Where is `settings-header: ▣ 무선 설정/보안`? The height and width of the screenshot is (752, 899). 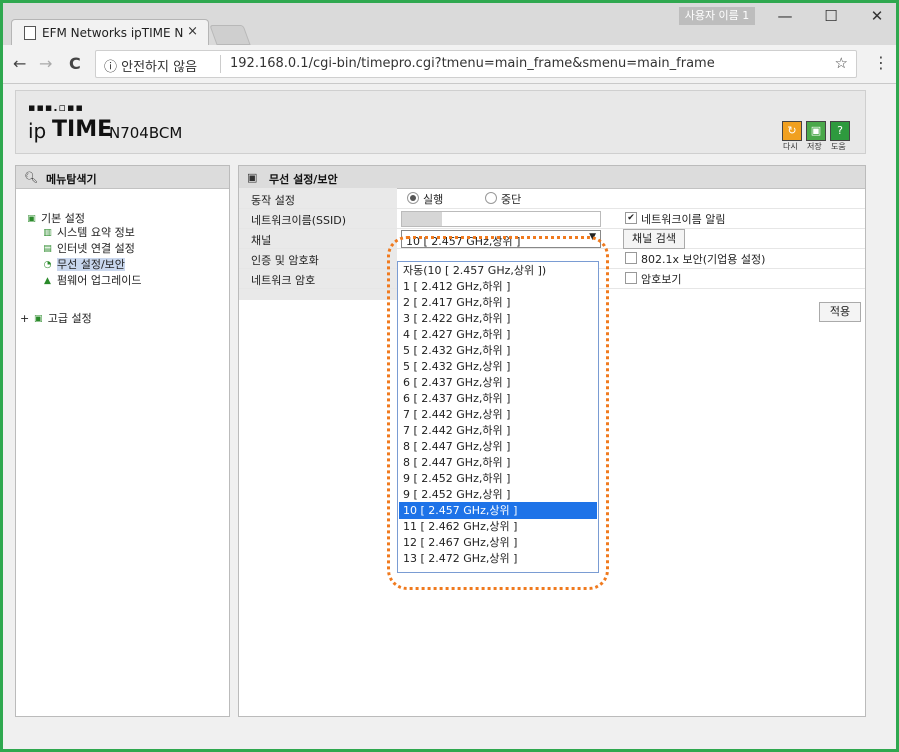
settings-header: ▣ 무선 설정/보안 is located at coordinates (552, 177).